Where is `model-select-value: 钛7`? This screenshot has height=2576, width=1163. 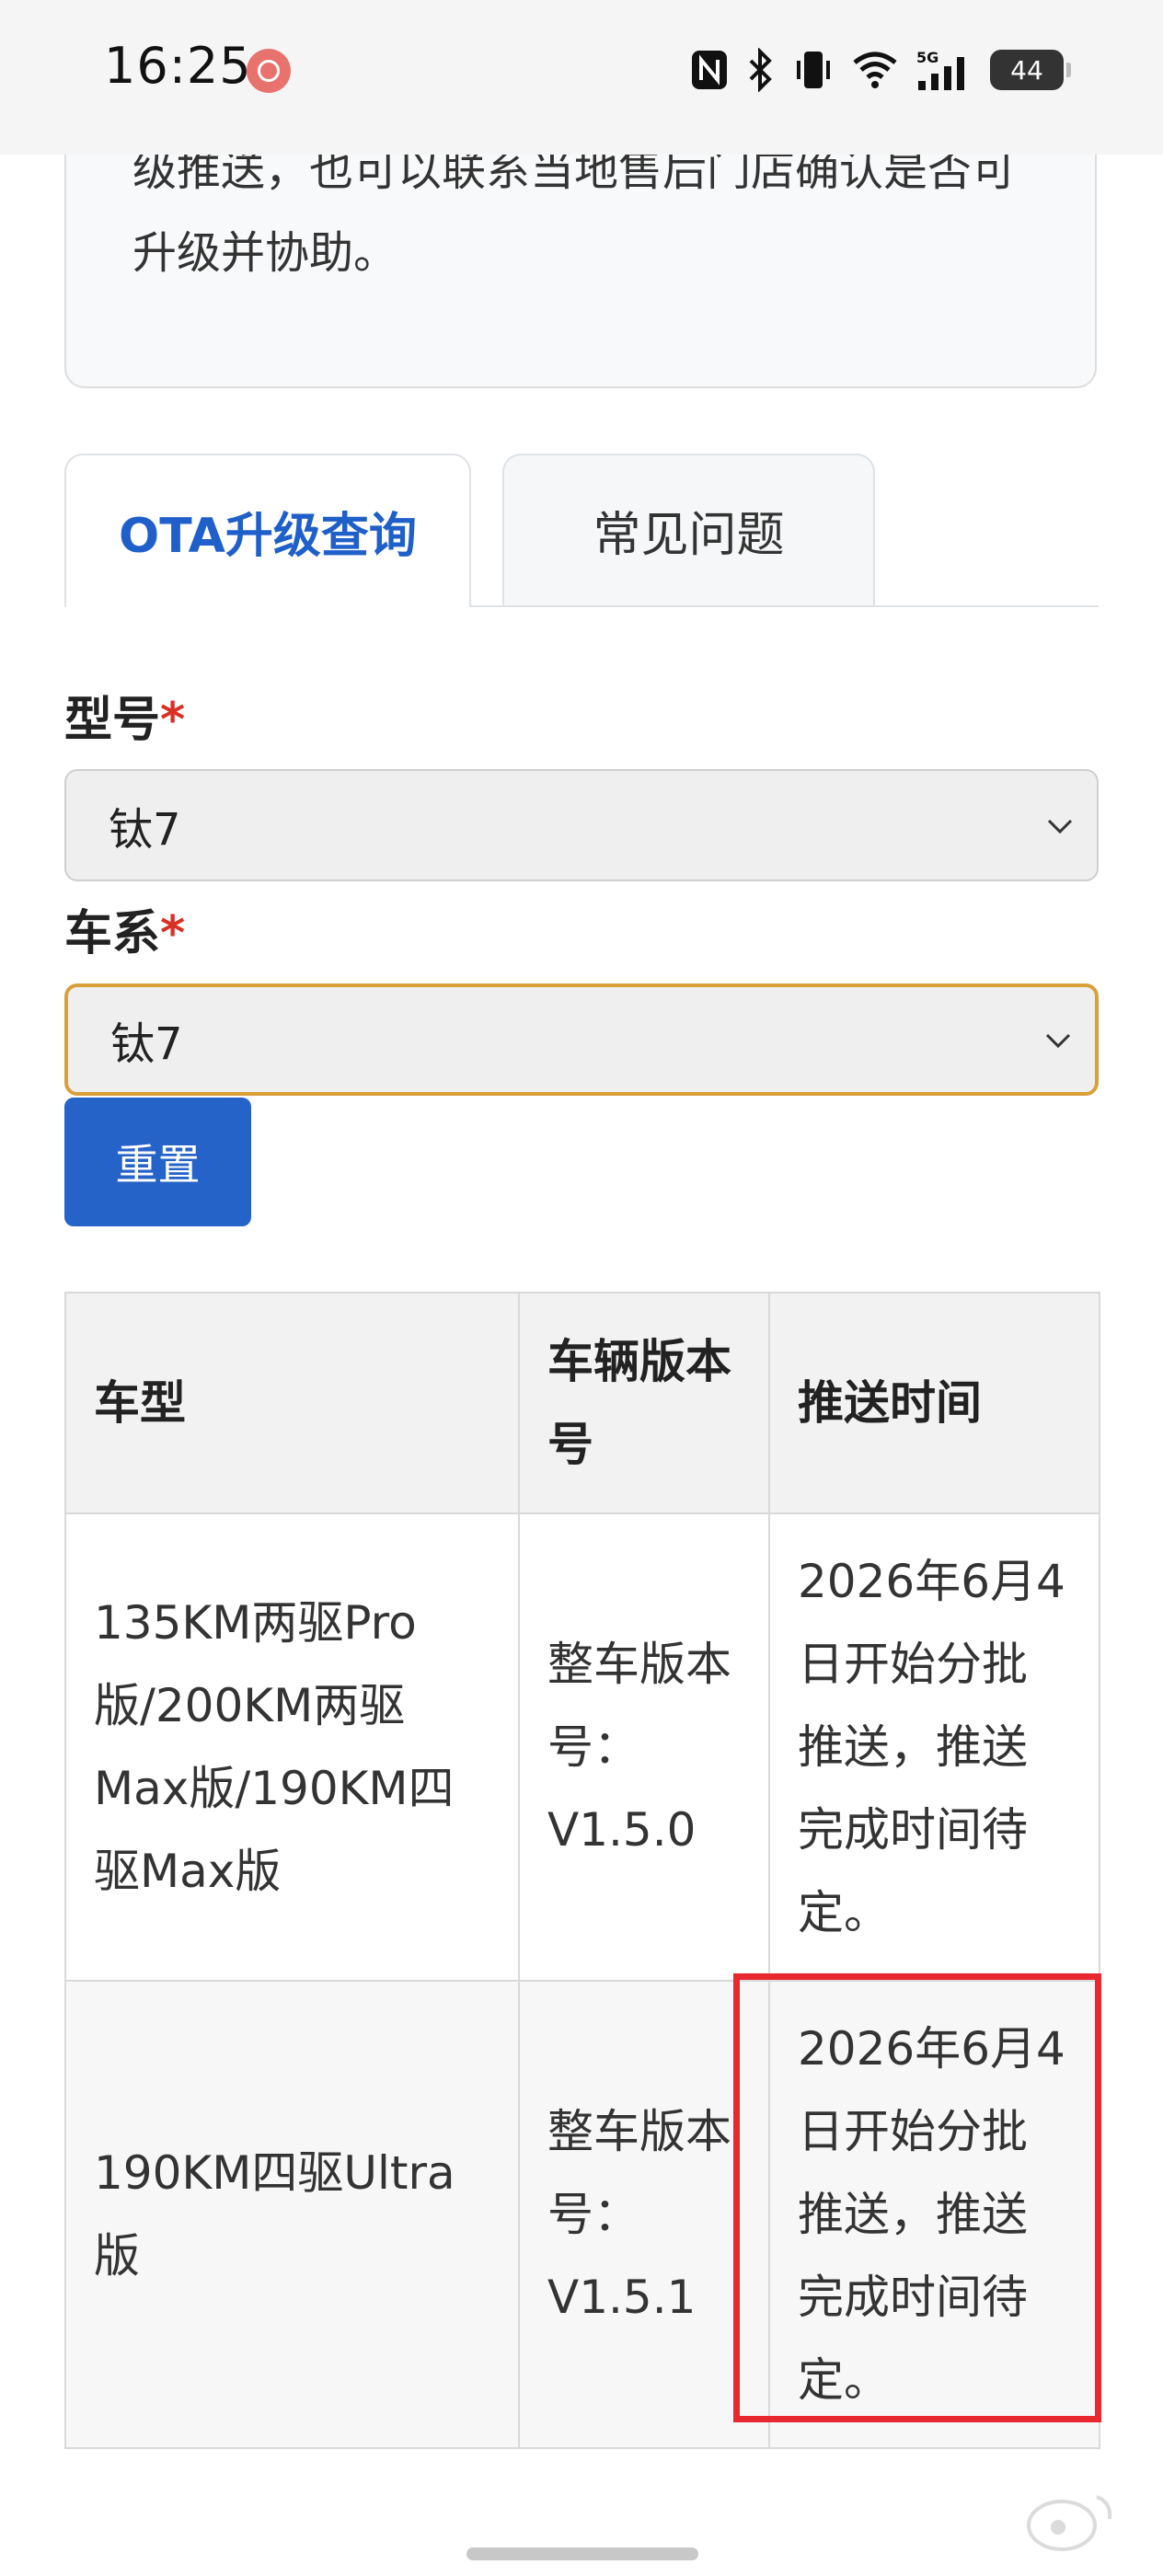
model-select-value: 钛7 is located at coordinates (145, 830).